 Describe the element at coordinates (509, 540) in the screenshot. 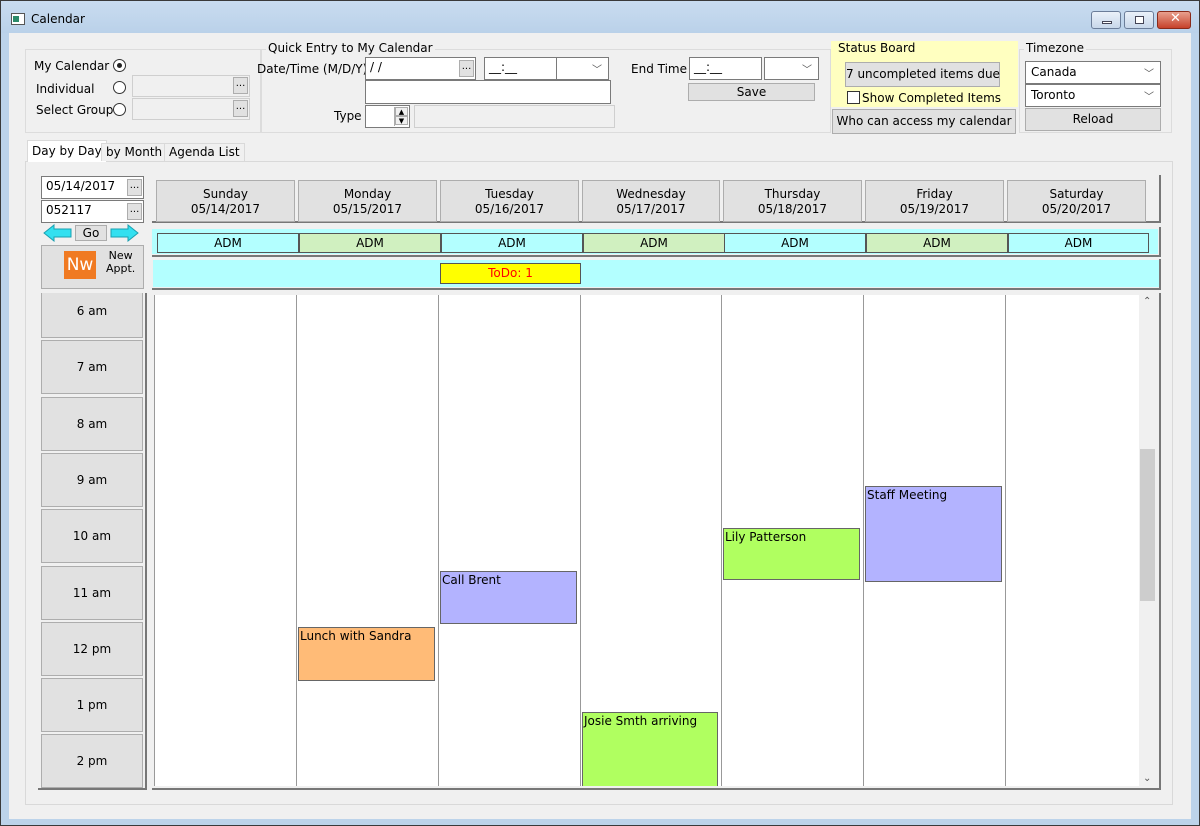

I see `day-column-tuesday` at that location.